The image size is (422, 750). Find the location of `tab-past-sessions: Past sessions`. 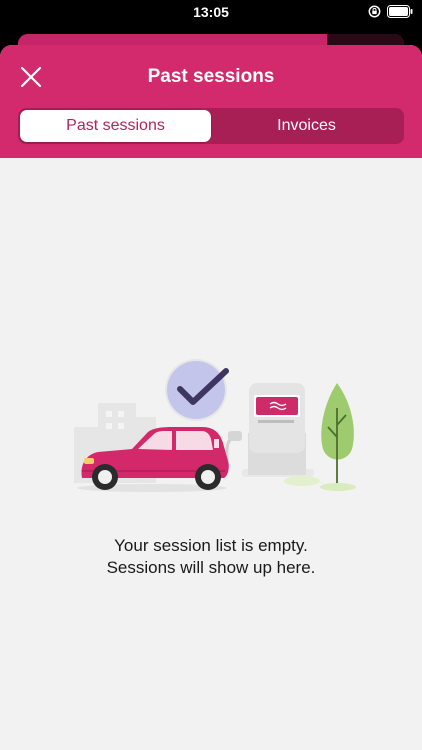

tab-past-sessions: Past sessions is located at coordinates (115, 126).